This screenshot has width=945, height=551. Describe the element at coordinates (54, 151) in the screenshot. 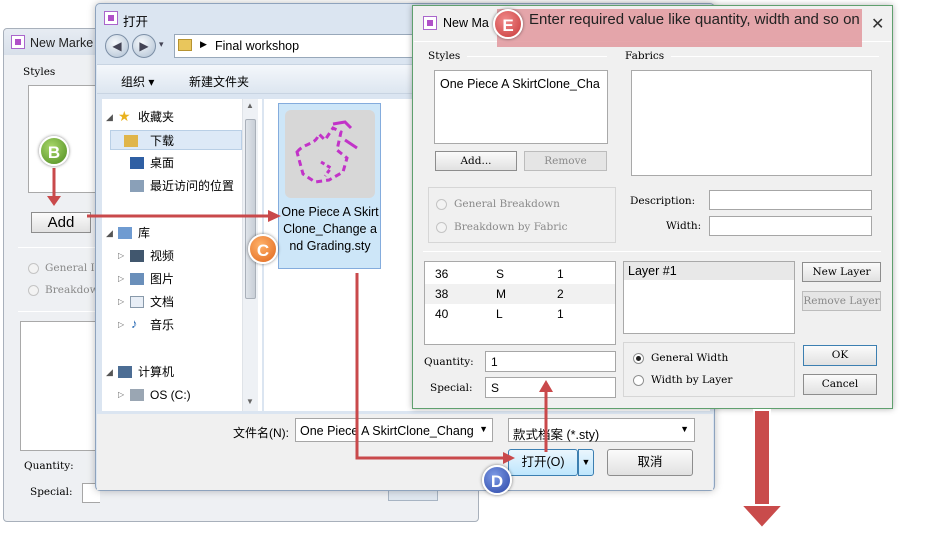

I see `badge-b: B` at that location.